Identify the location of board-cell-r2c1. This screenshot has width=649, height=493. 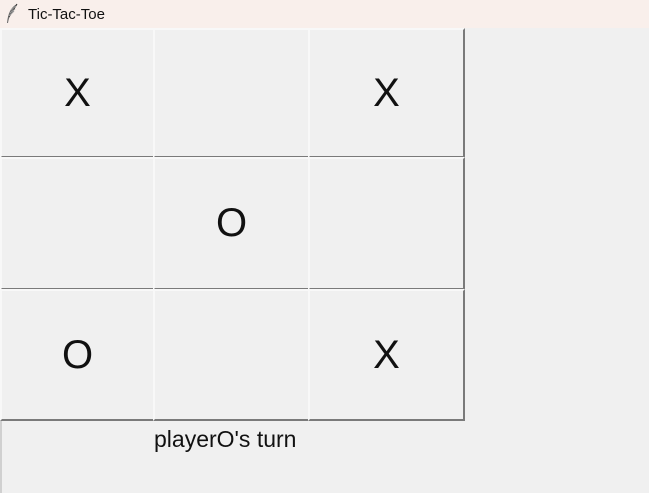
(77, 223).